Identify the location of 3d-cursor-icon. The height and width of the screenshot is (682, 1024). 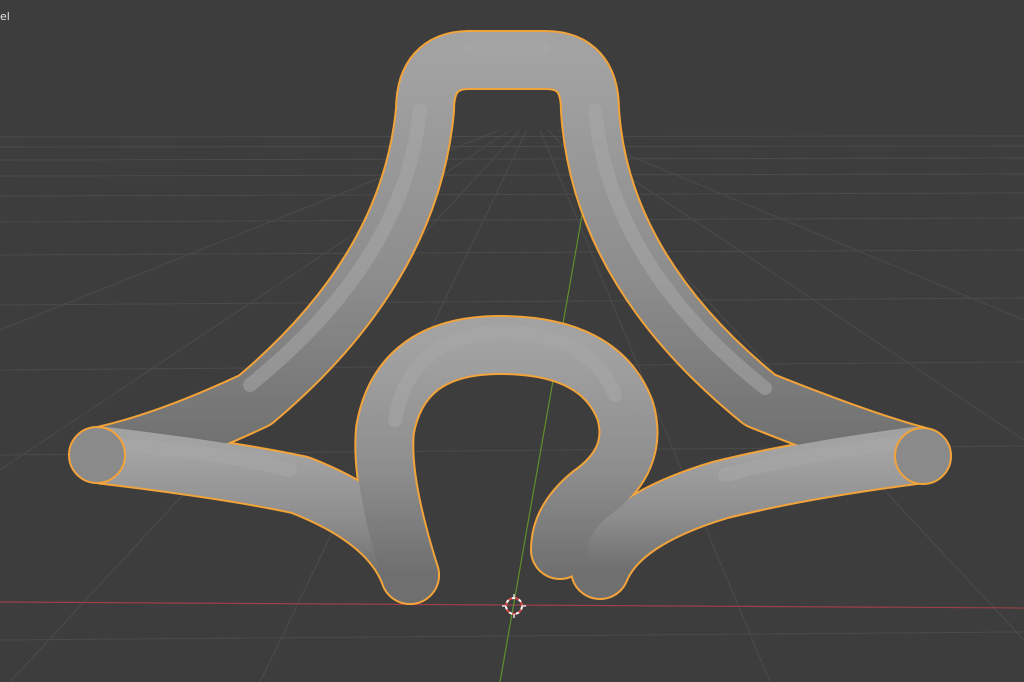
(514, 606).